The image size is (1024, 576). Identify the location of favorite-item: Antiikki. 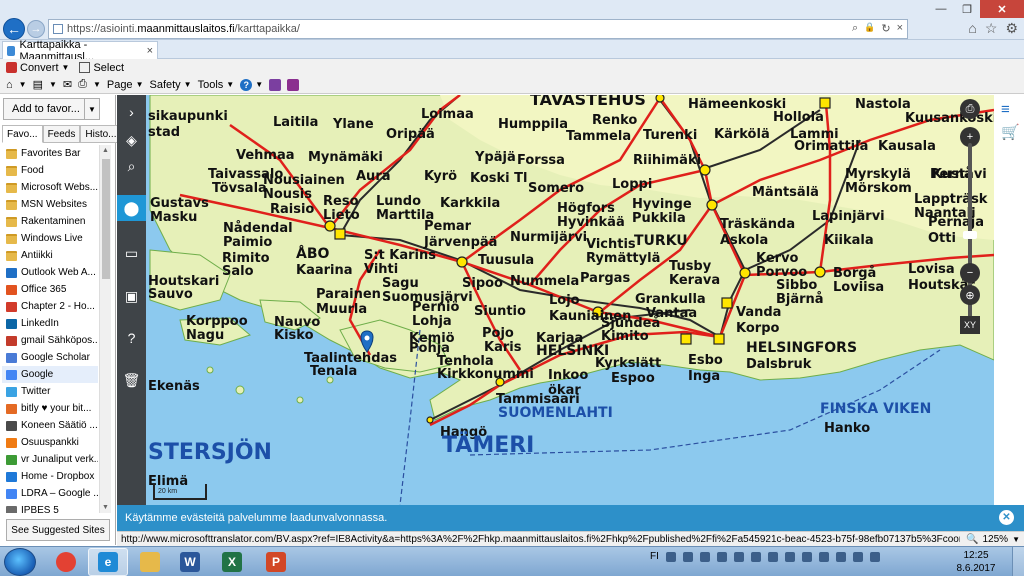
(50, 255).